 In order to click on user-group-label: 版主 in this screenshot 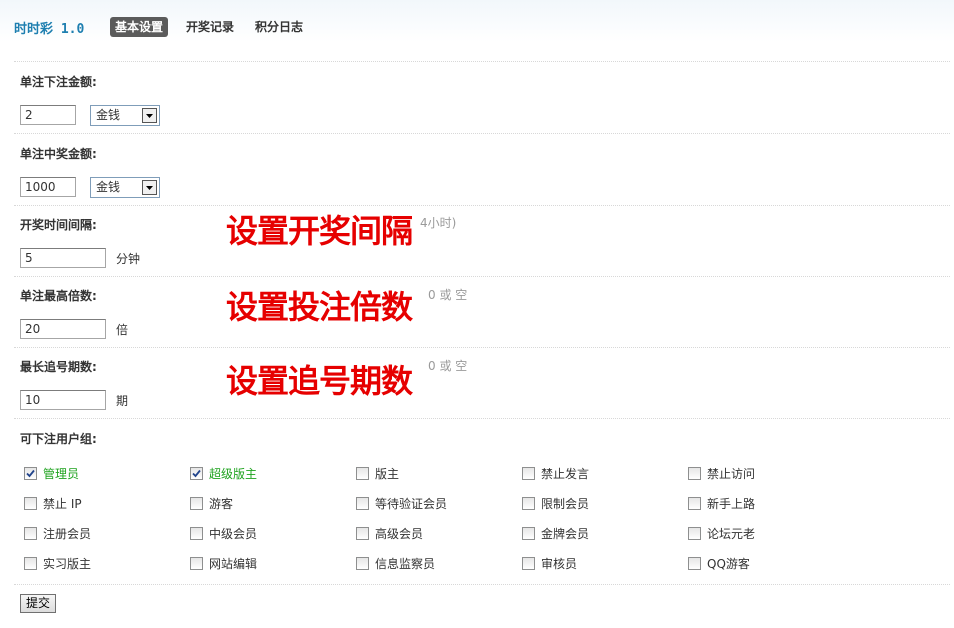, I will do `click(387, 473)`.